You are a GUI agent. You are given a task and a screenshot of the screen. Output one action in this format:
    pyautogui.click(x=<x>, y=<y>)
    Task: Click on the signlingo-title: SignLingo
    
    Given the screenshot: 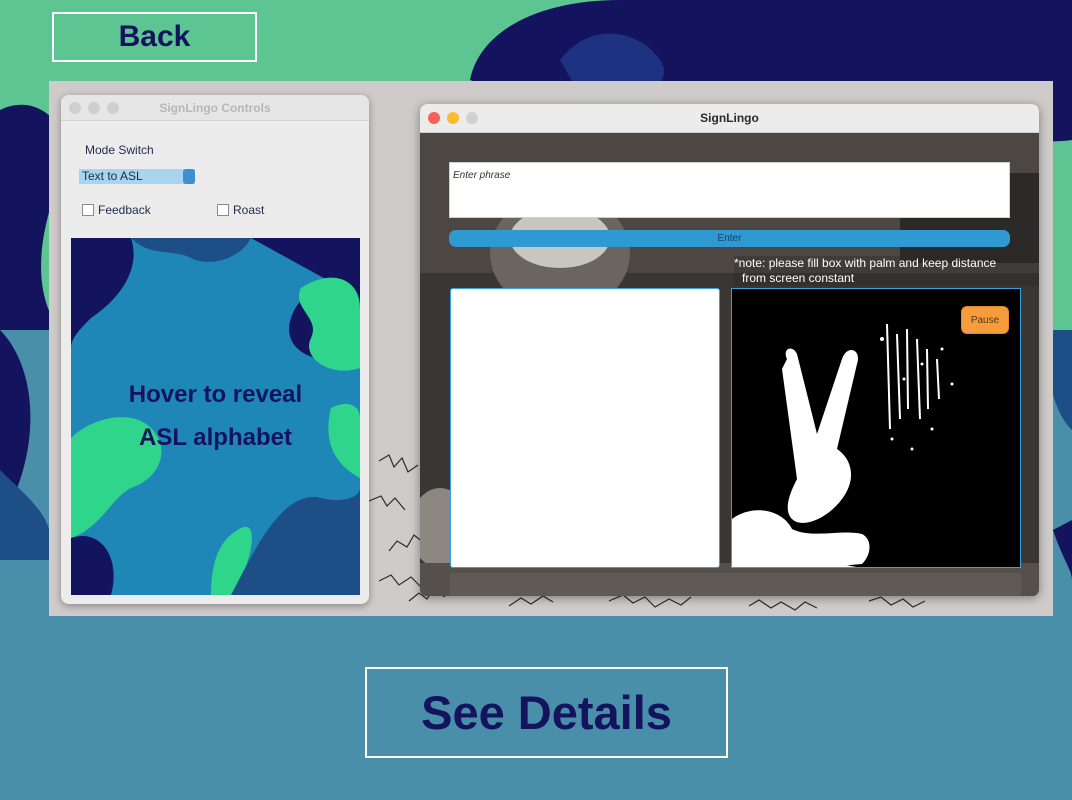 What is the action you would take?
    pyautogui.click(x=729, y=118)
    